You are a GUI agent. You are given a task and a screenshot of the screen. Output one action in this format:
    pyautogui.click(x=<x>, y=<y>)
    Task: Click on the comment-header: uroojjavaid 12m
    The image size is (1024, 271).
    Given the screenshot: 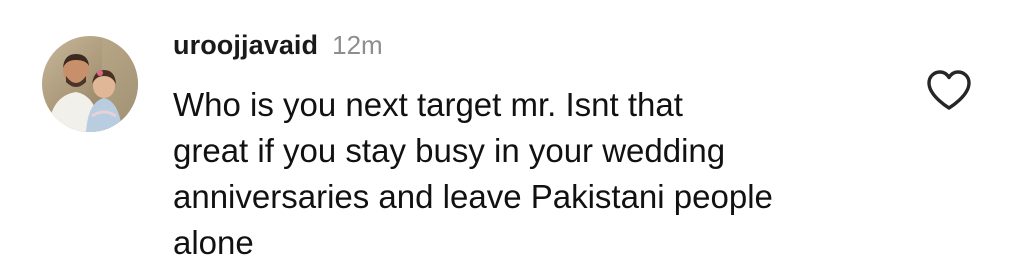 What is the action you would take?
    pyautogui.click(x=278, y=50)
    